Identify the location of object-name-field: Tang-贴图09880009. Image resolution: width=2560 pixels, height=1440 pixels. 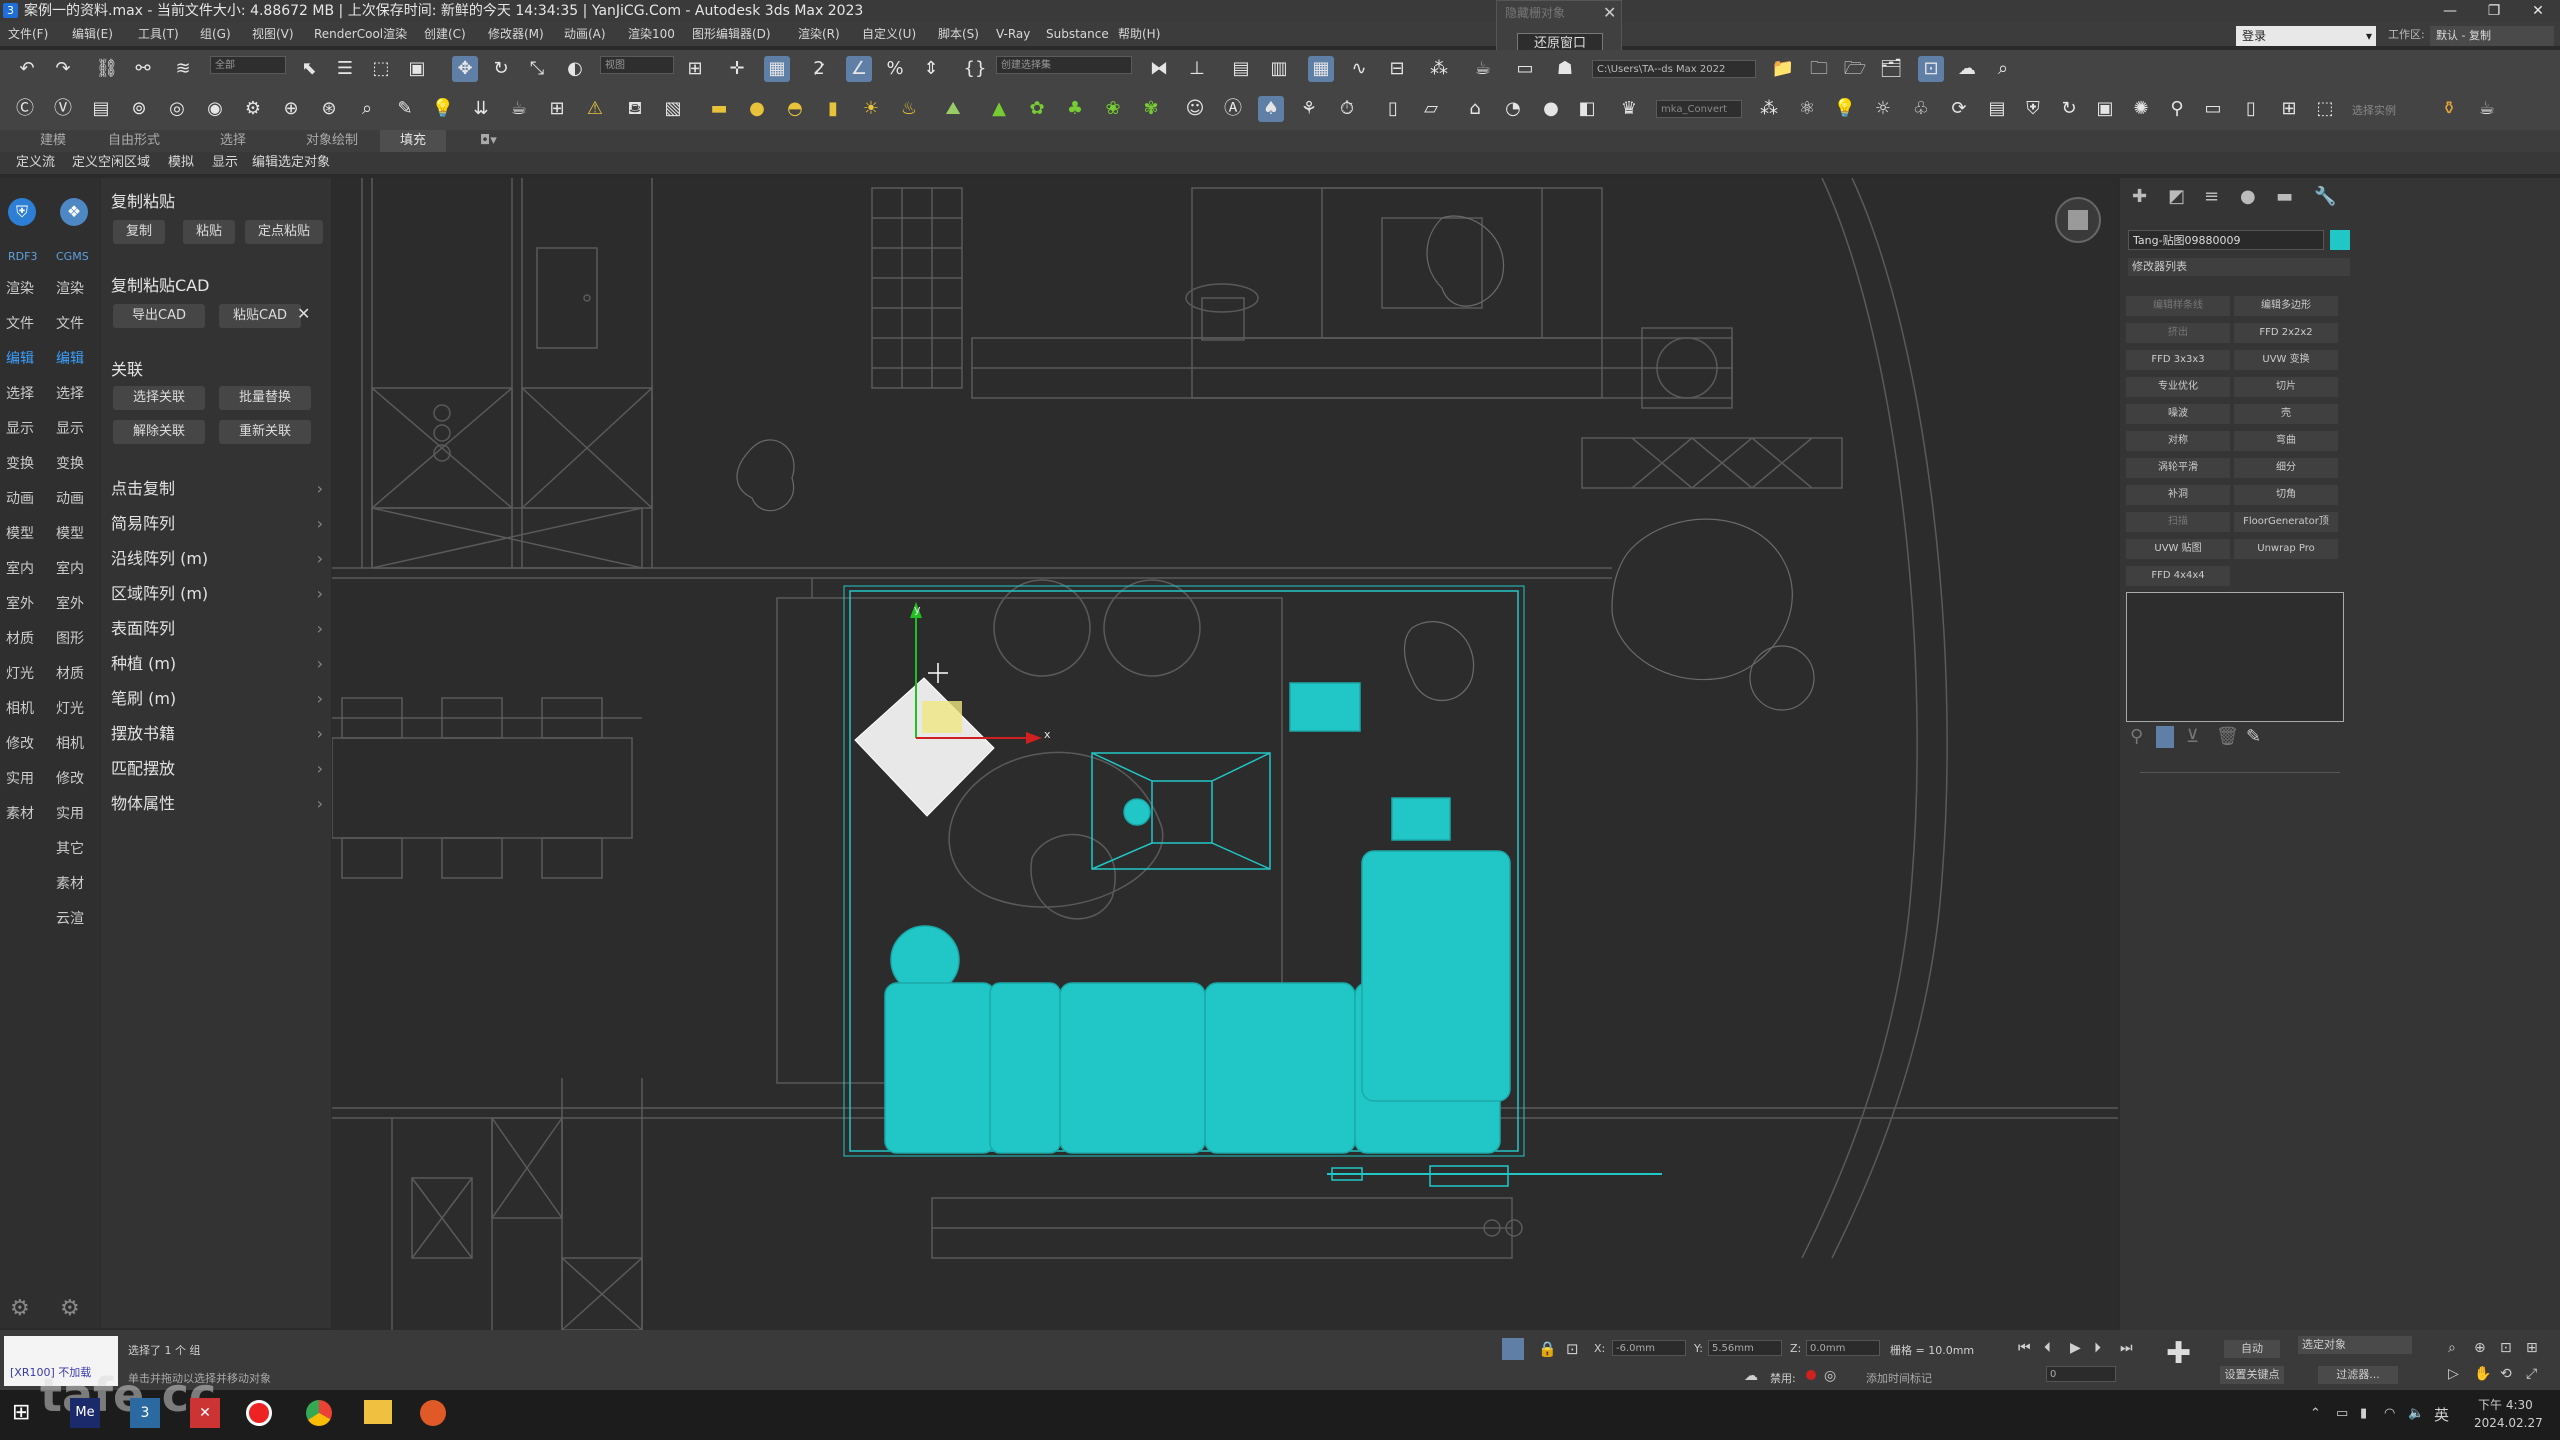
(2226, 240).